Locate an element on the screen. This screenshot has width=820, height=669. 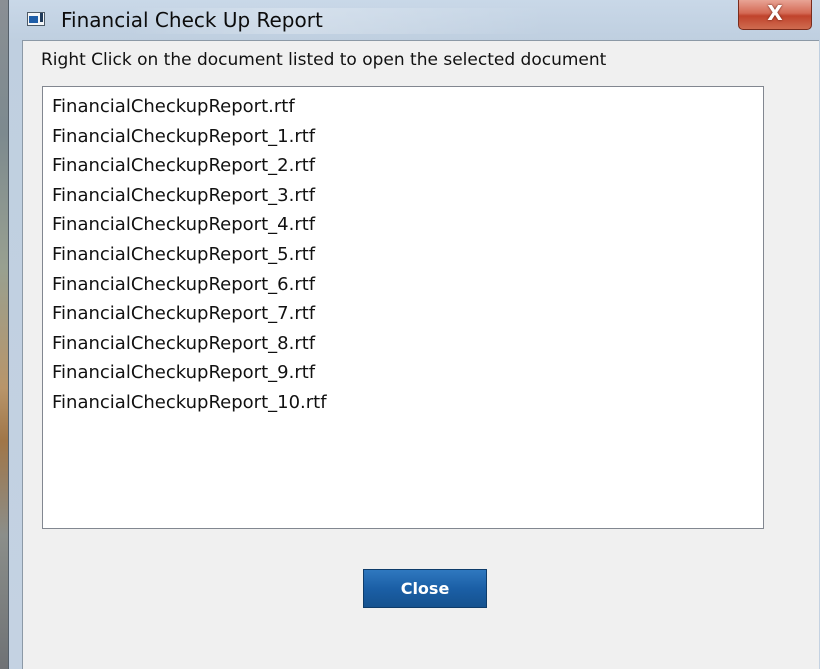
list-item: FinancialCheckupReport_4.rtf is located at coordinates (403, 225).